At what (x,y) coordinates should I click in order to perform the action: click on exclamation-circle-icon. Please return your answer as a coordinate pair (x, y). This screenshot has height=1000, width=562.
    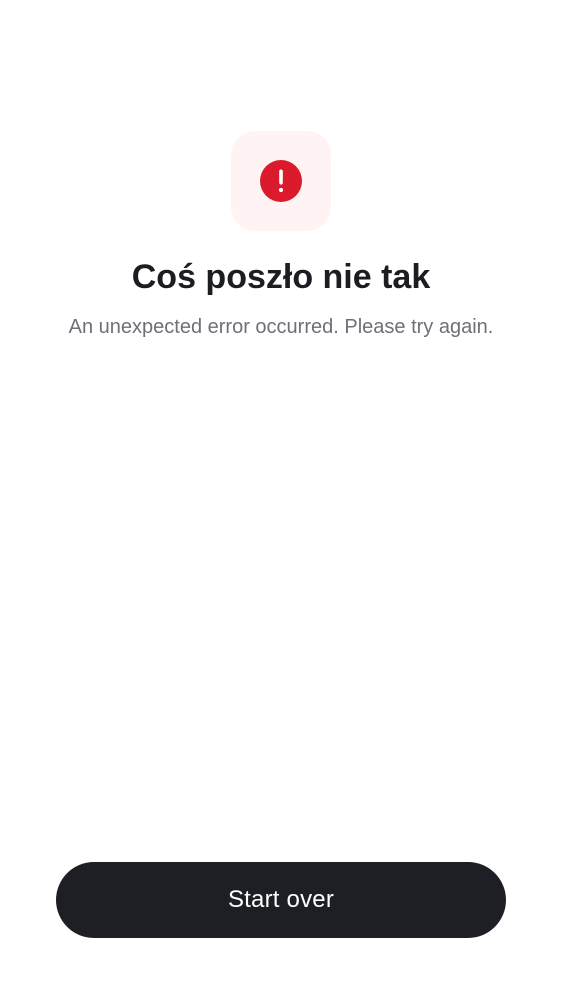
    Looking at the image, I should click on (281, 181).